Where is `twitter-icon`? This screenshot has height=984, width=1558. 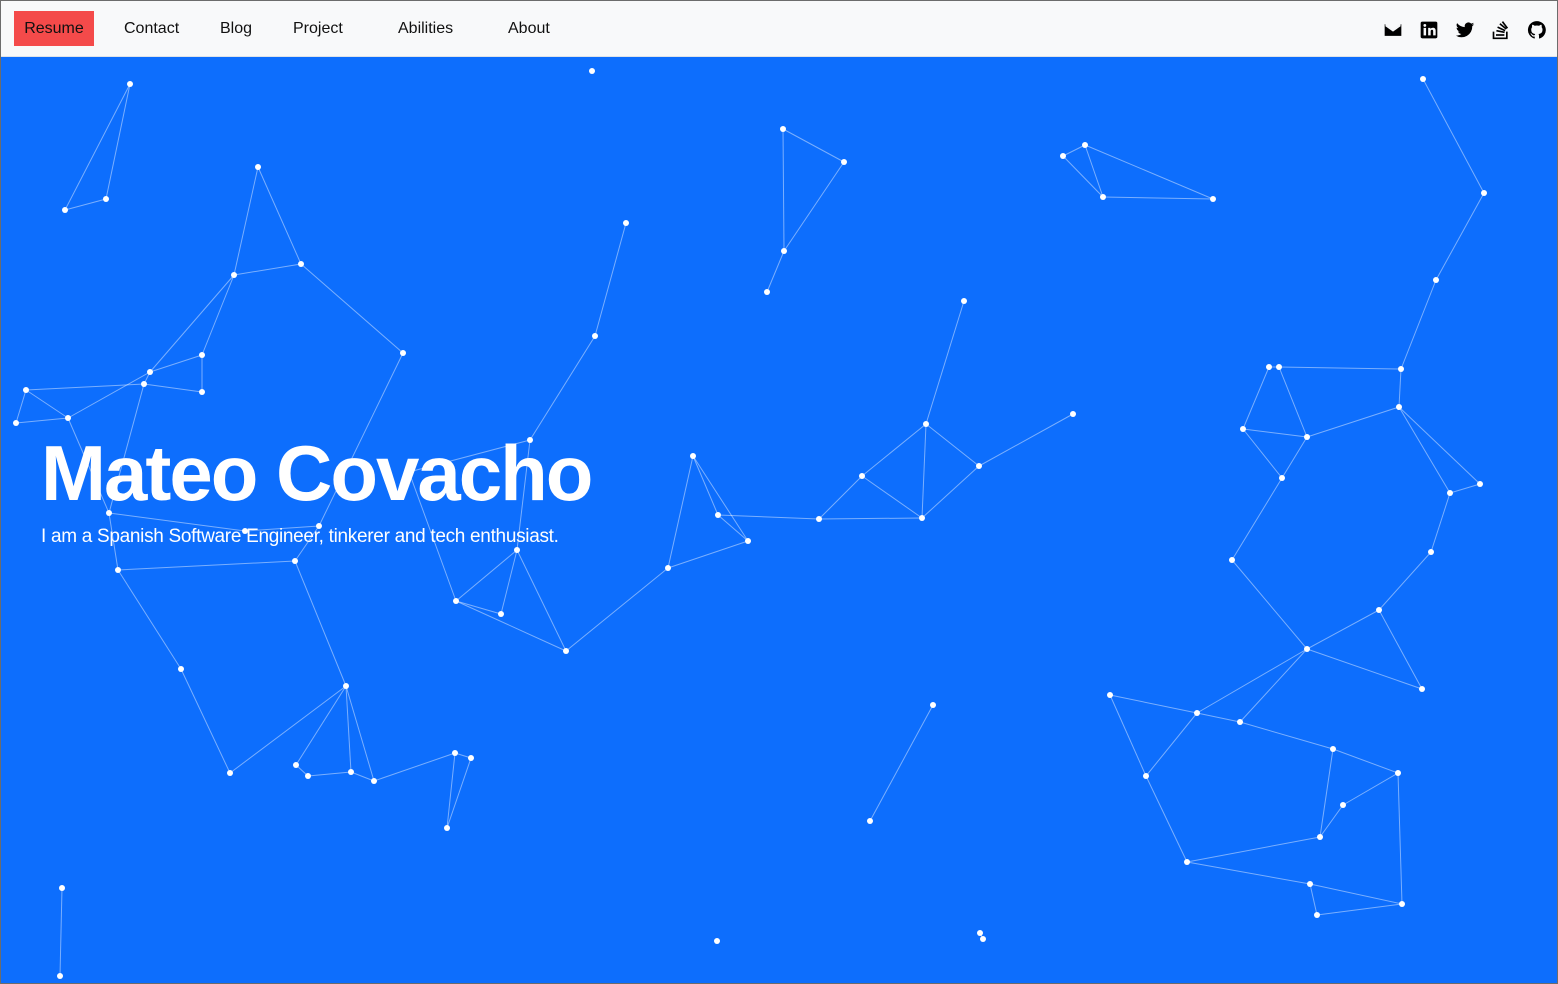
twitter-icon is located at coordinates (1465, 30).